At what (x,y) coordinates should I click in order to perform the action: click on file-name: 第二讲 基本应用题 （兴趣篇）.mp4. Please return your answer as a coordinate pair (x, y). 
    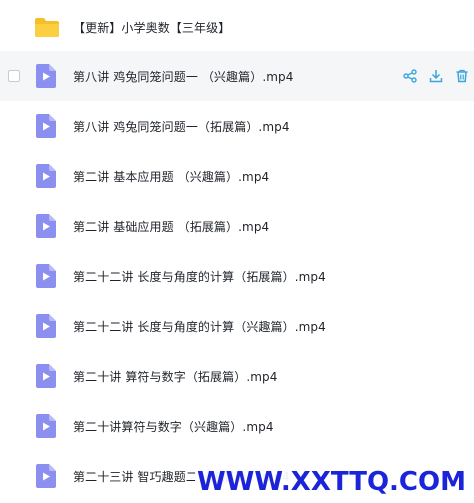
    Looking at the image, I should click on (171, 176).